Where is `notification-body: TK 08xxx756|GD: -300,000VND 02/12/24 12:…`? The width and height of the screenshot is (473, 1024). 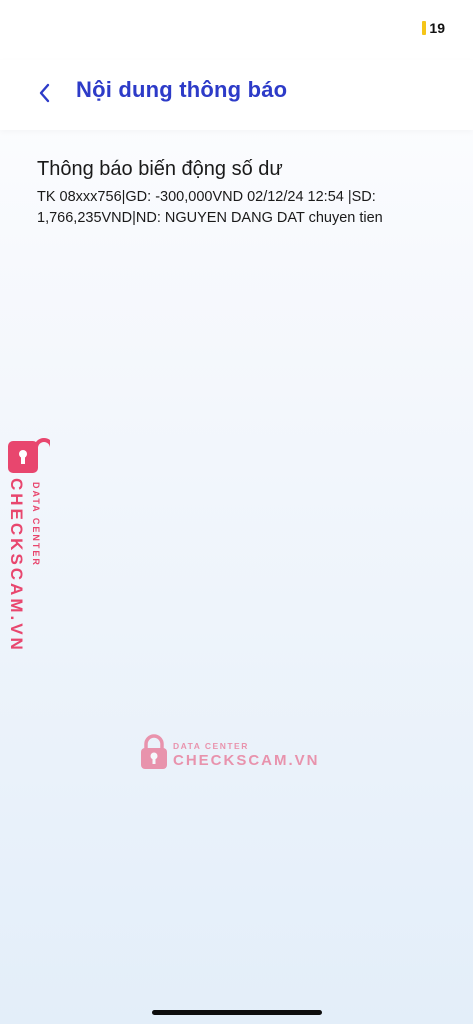
notification-body: TK 08xxx756|GD: -300,000VND 02/12/24 12:… is located at coordinates (210, 207).